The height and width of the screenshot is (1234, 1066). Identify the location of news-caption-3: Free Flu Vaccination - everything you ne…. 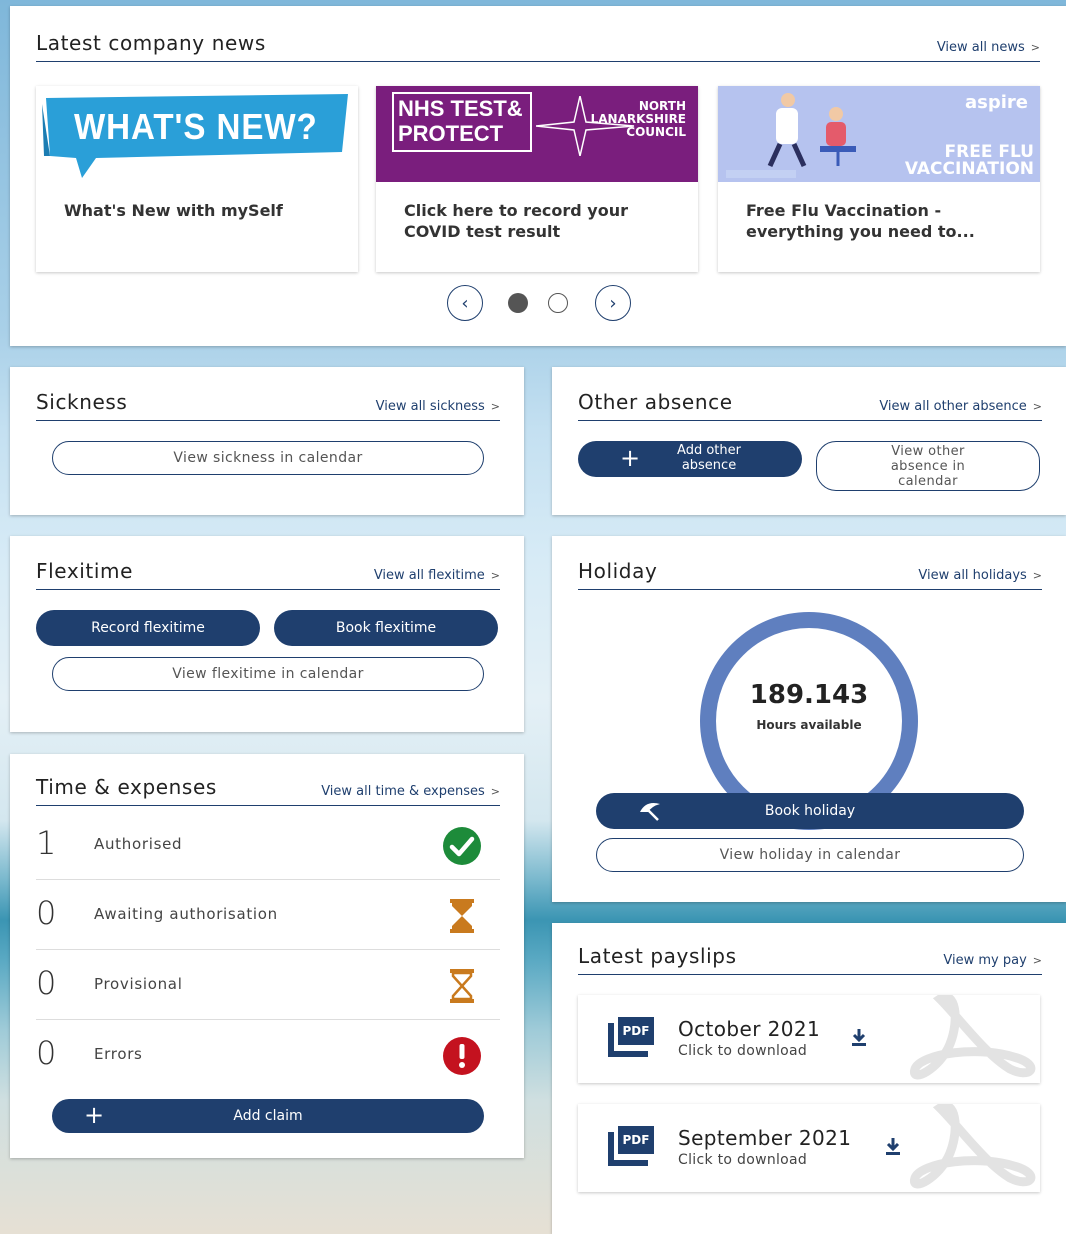
(860, 221).